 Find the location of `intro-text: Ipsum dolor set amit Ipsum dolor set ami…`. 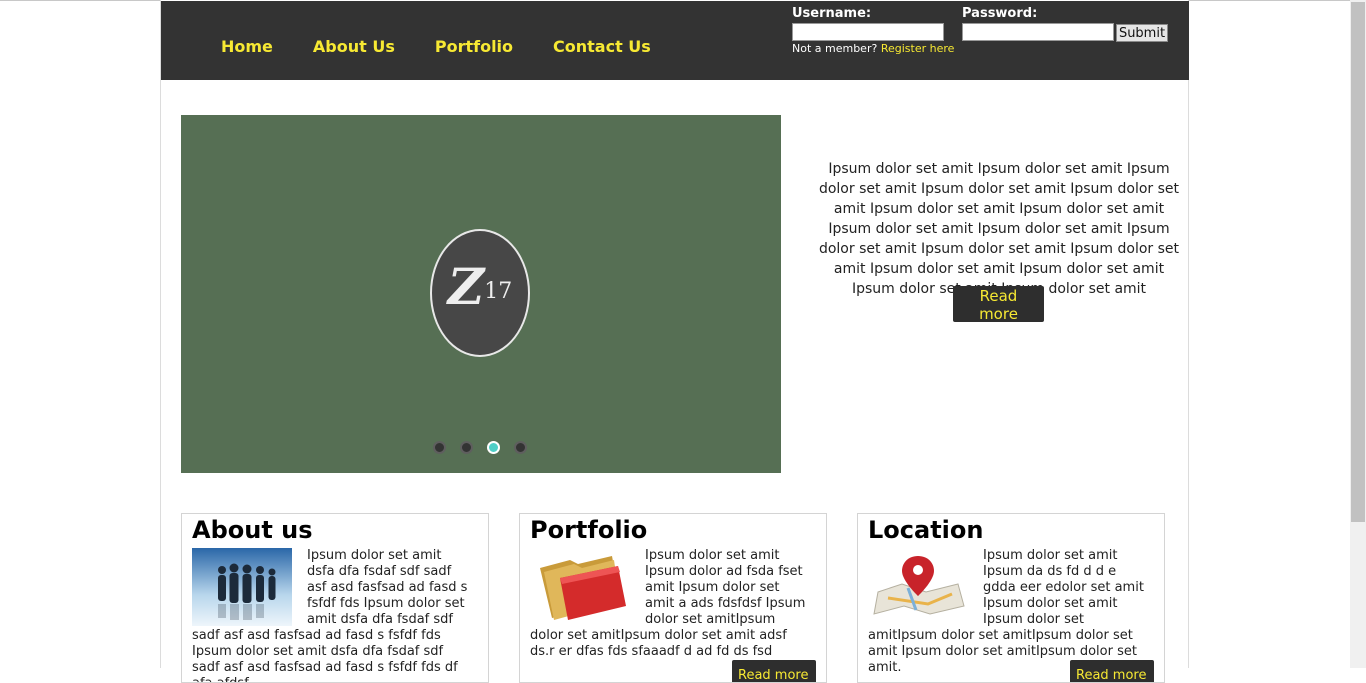

intro-text: Ipsum dolor set amit Ipsum dolor set ami… is located at coordinates (999, 229).